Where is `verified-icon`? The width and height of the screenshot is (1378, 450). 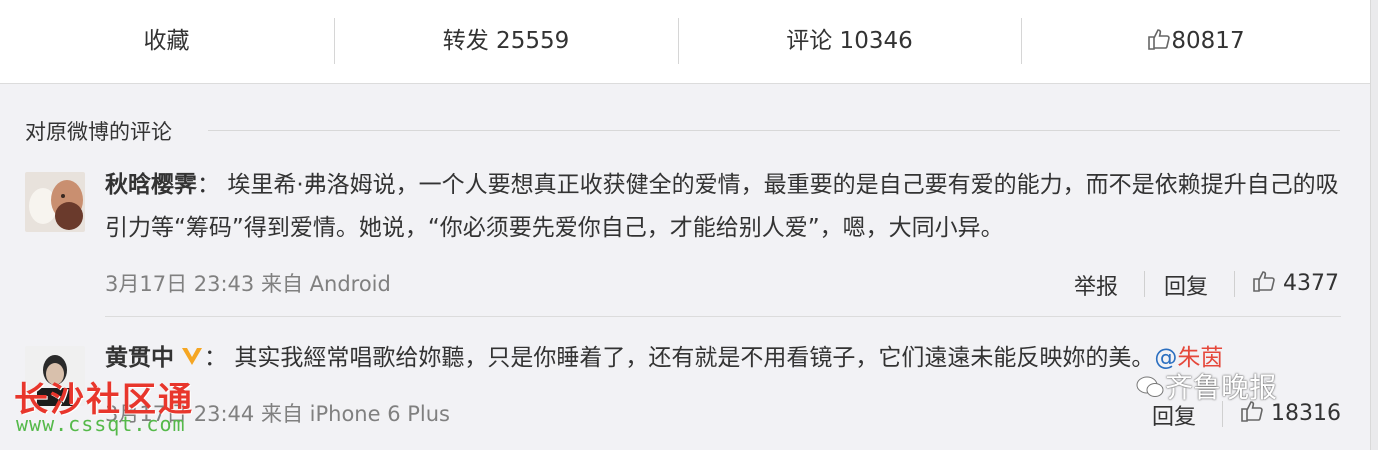
verified-icon is located at coordinates (192, 356).